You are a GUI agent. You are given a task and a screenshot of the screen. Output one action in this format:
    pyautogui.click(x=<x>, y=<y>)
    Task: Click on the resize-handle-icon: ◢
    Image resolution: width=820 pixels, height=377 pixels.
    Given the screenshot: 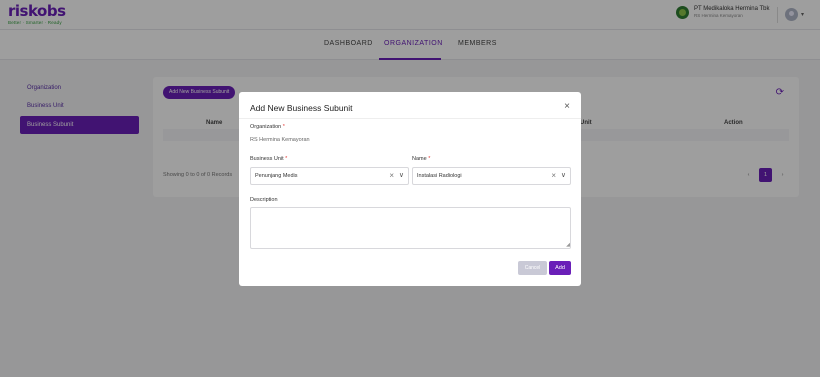 What is the action you would take?
    pyautogui.click(x=568, y=245)
    